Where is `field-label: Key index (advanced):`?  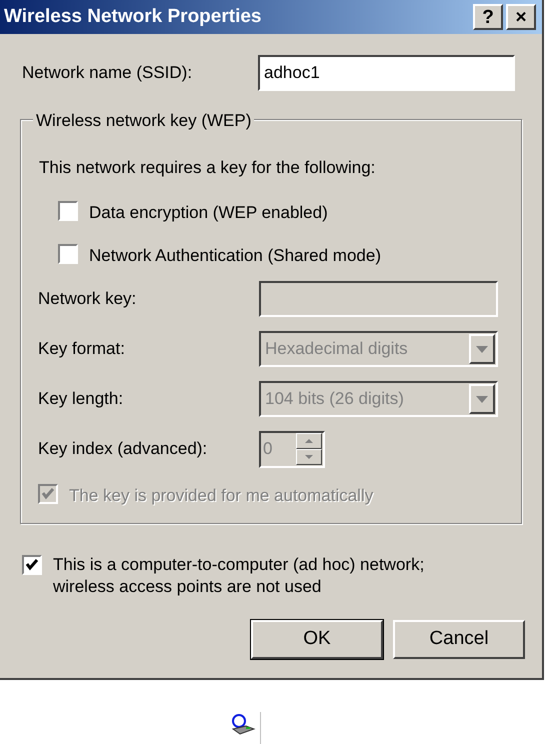
field-label: Key index (advanced): is located at coordinates (123, 449).